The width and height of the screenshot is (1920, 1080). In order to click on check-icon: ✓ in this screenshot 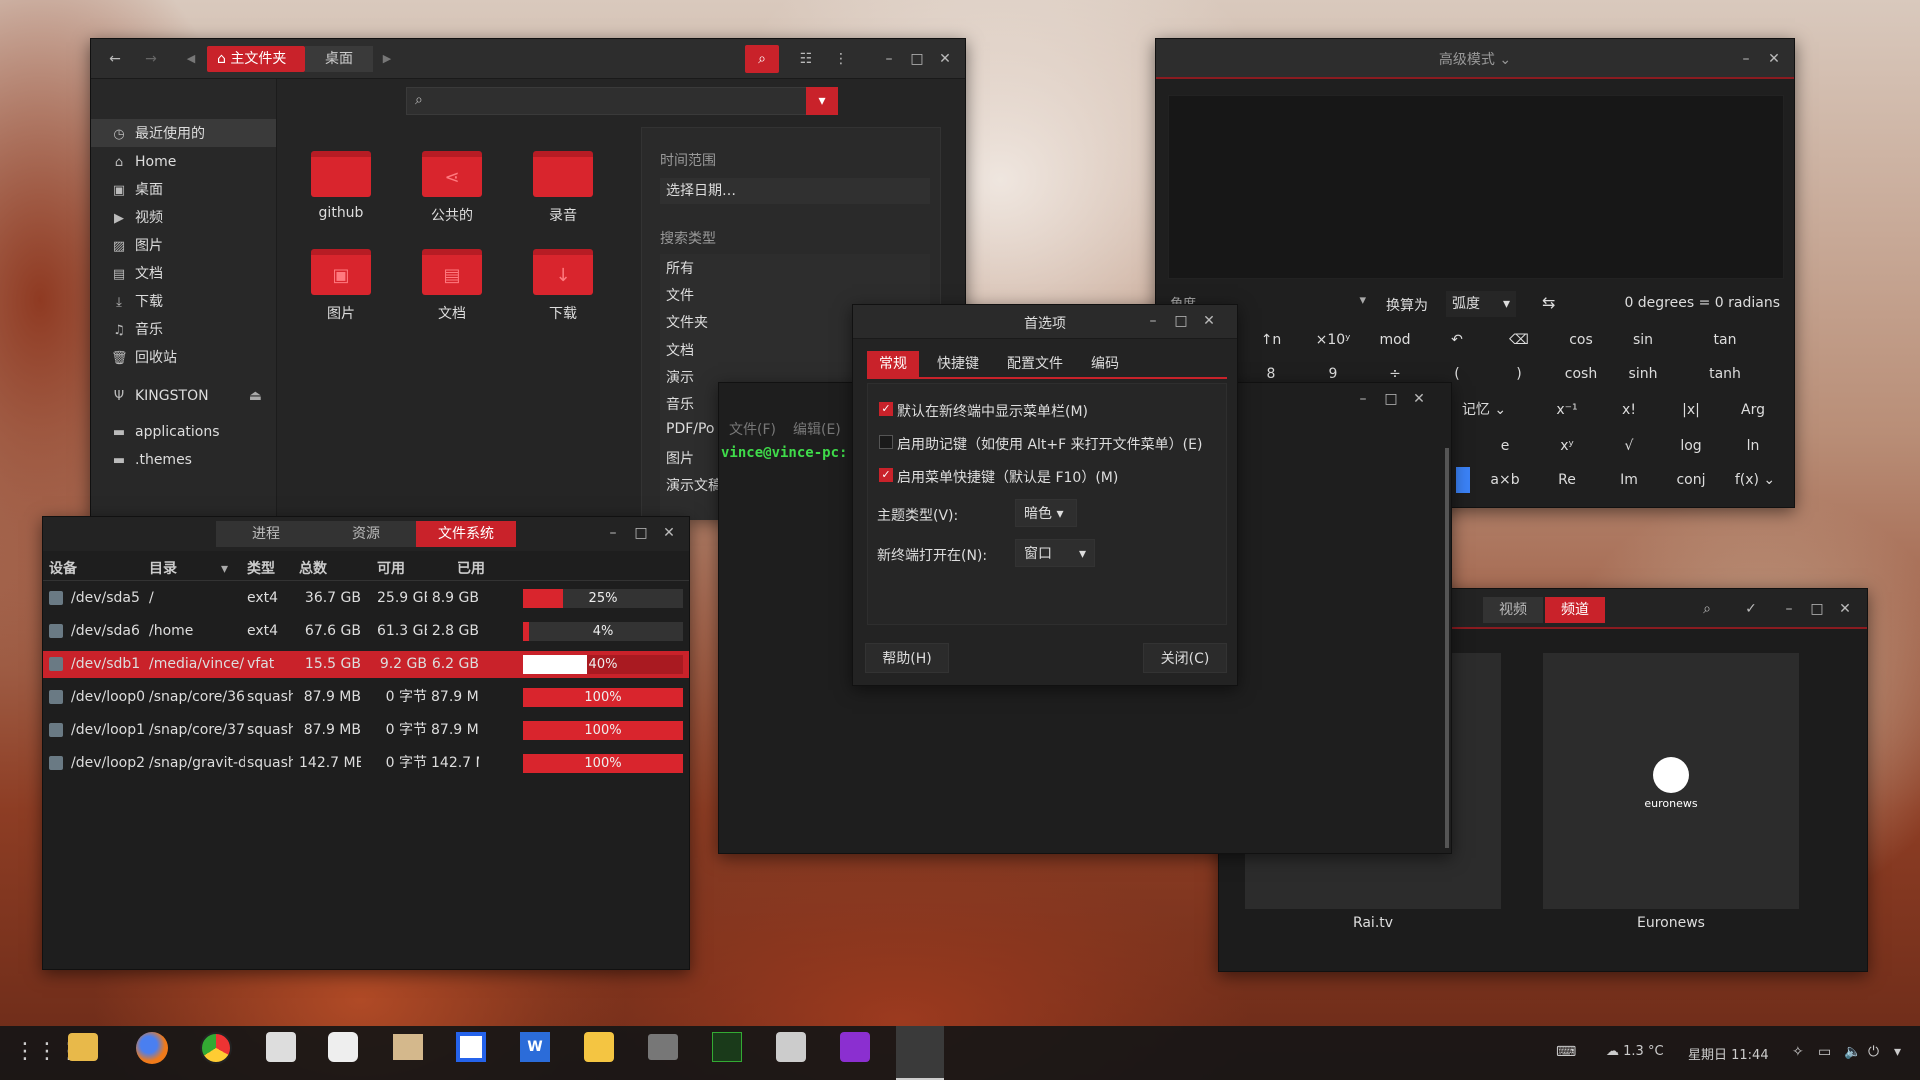, I will do `click(1751, 609)`.